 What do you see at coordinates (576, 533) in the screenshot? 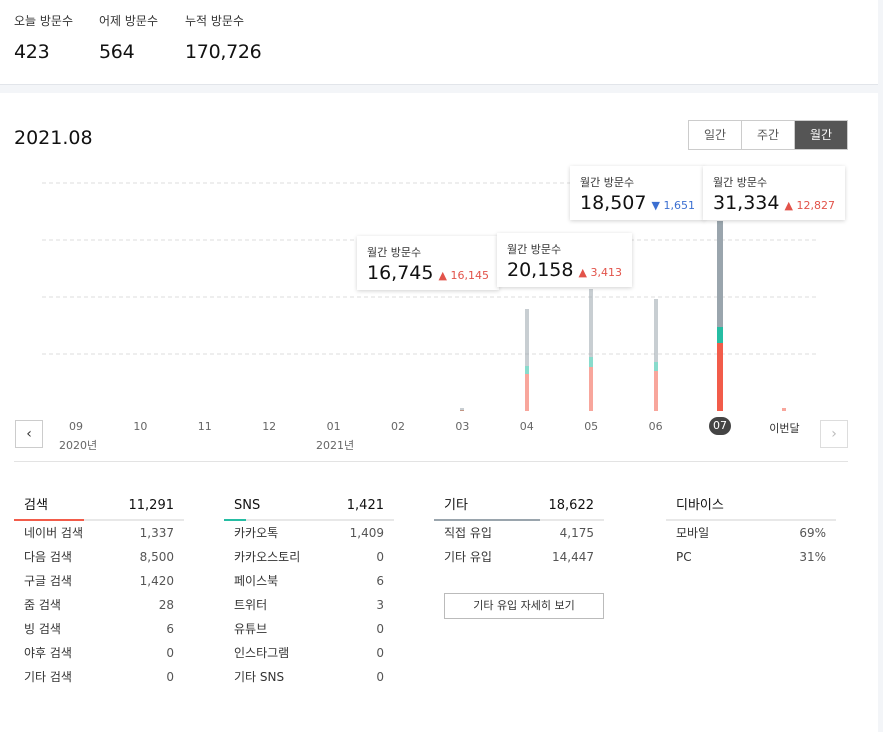
I see `etc-row-value: 4,175` at bounding box center [576, 533].